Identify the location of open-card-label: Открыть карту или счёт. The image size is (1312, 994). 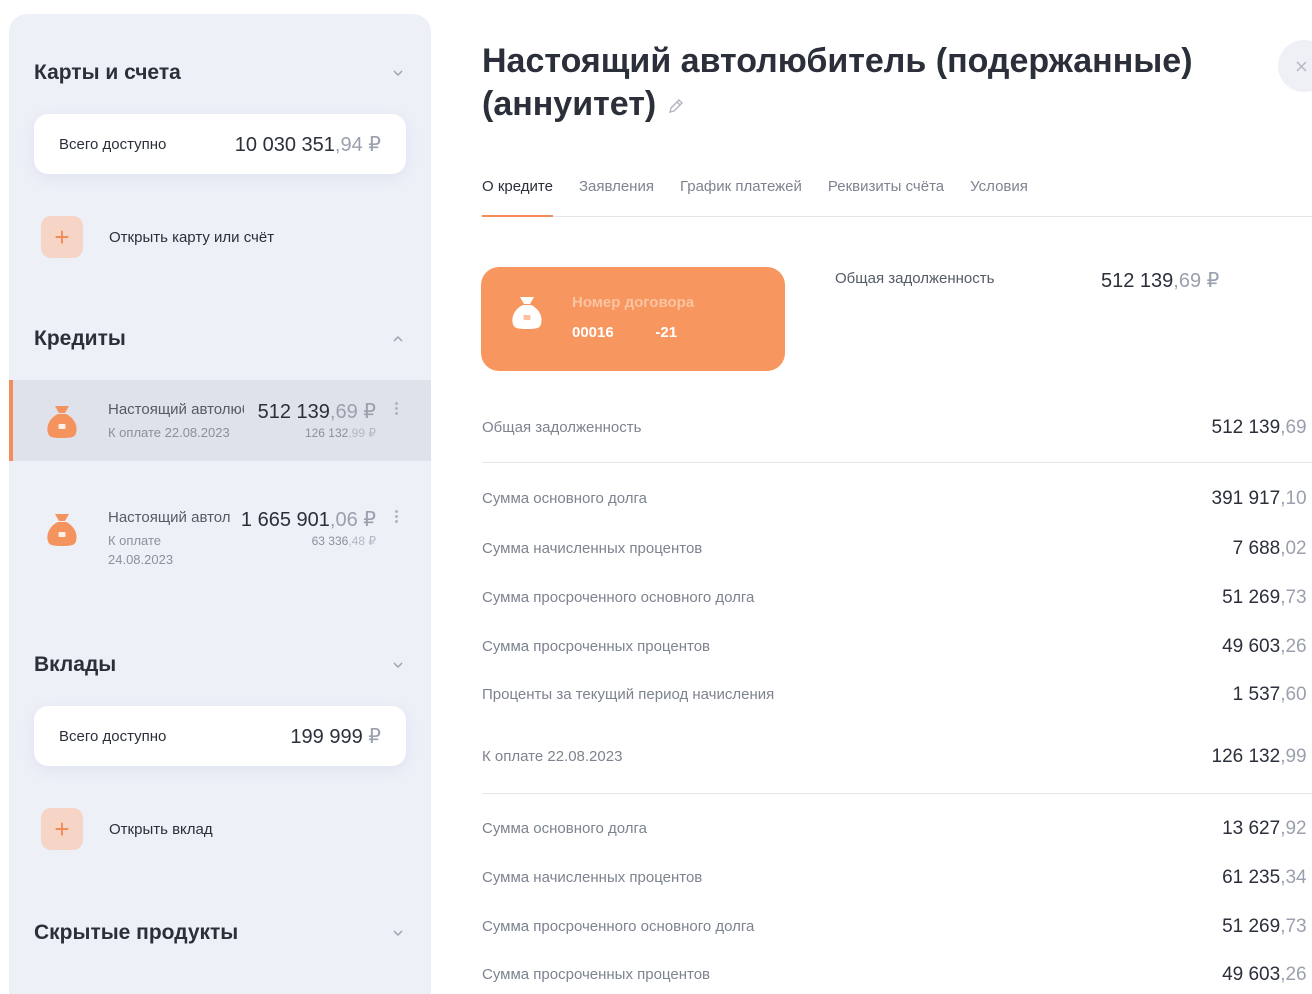
(192, 237).